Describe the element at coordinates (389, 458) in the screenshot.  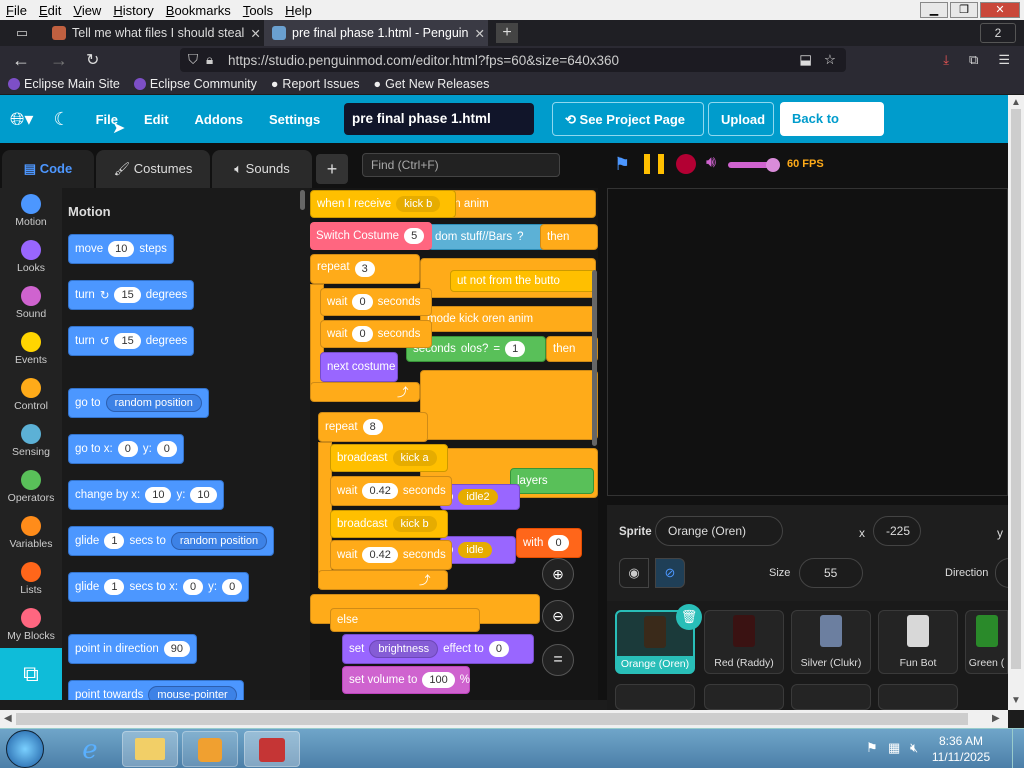
I see `broadcast-block: broadcast kick a` at that location.